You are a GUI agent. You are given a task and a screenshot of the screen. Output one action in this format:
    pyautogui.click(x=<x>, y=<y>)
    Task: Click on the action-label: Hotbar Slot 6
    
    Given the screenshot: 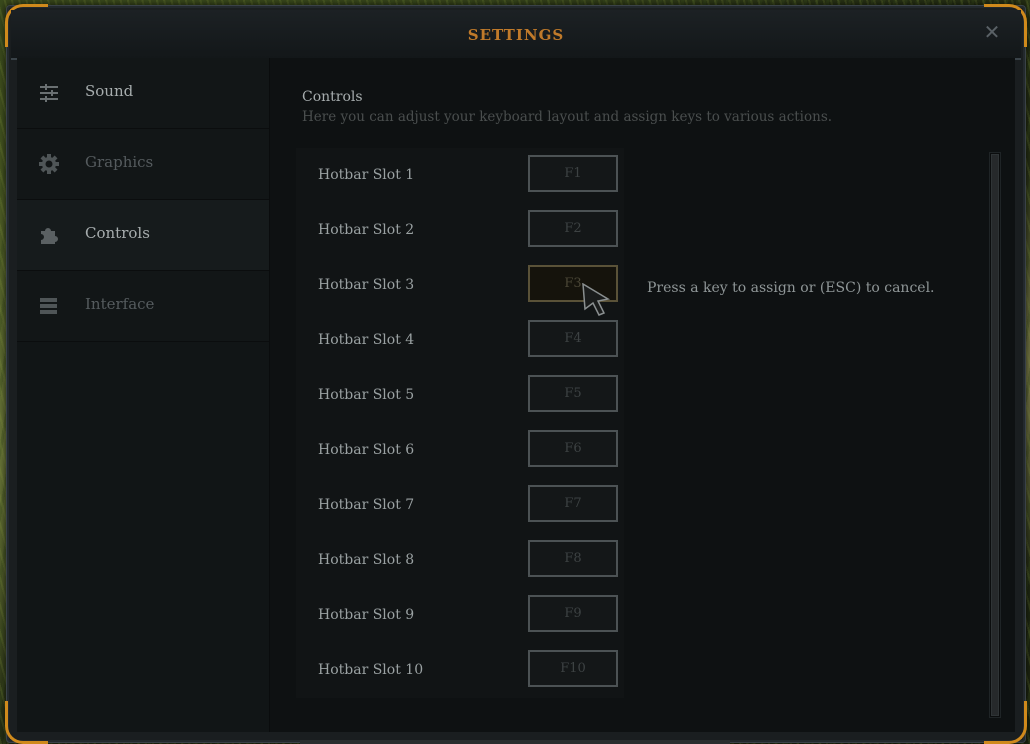 What is the action you would take?
    pyautogui.click(x=366, y=450)
    